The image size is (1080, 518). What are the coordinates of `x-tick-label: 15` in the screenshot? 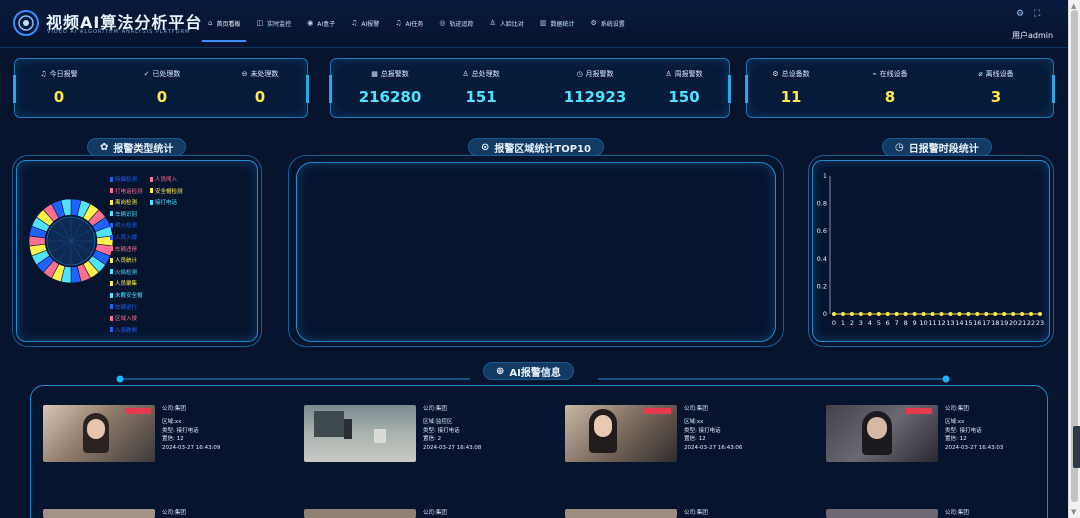 It's located at (968, 323).